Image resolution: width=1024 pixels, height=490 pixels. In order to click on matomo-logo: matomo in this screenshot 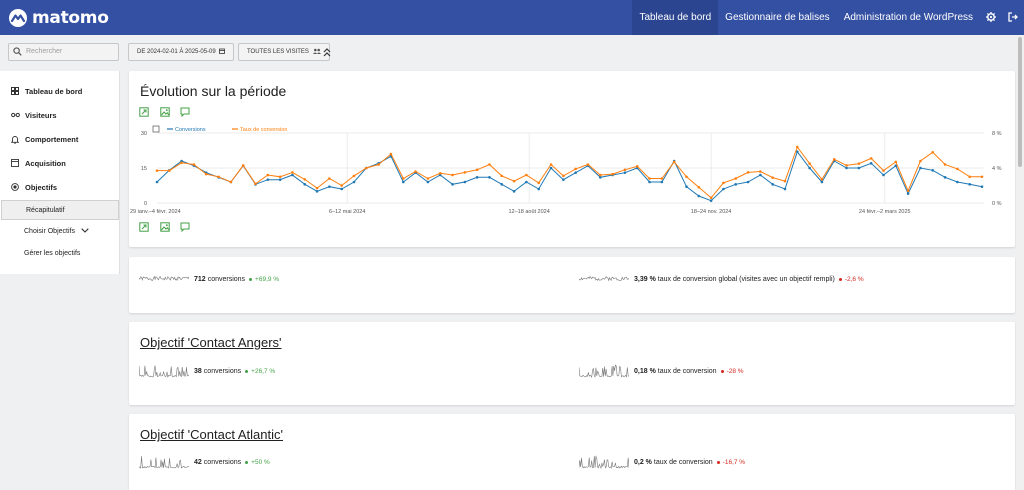, I will do `click(58, 18)`.